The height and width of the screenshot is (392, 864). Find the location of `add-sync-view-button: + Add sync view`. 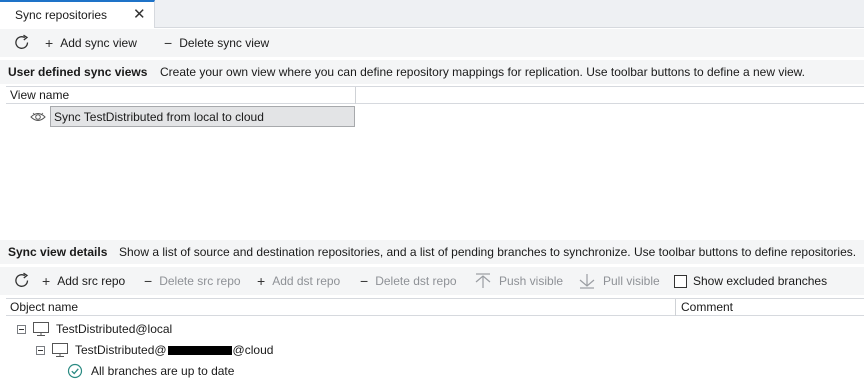

add-sync-view-button: + Add sync view is located at coordinates (91, 43).